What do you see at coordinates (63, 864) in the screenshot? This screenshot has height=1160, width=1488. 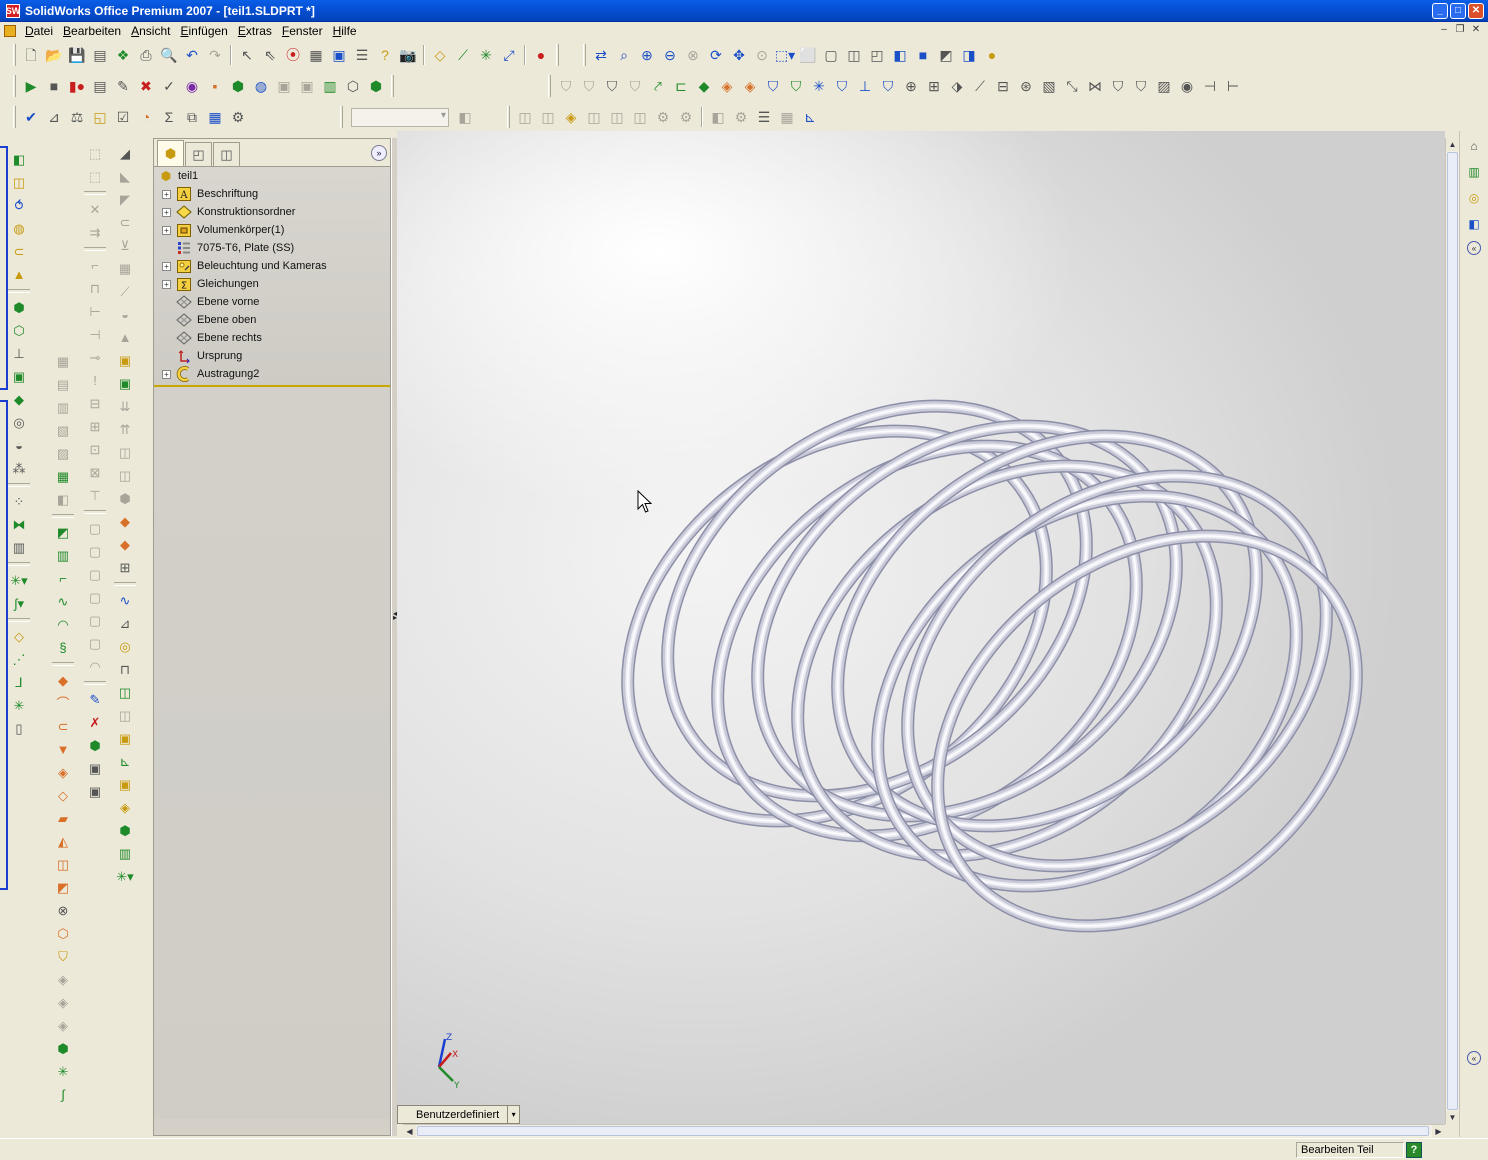 I see `sheet-metal-9-icon: ◫` at bounding box center [63, 864].